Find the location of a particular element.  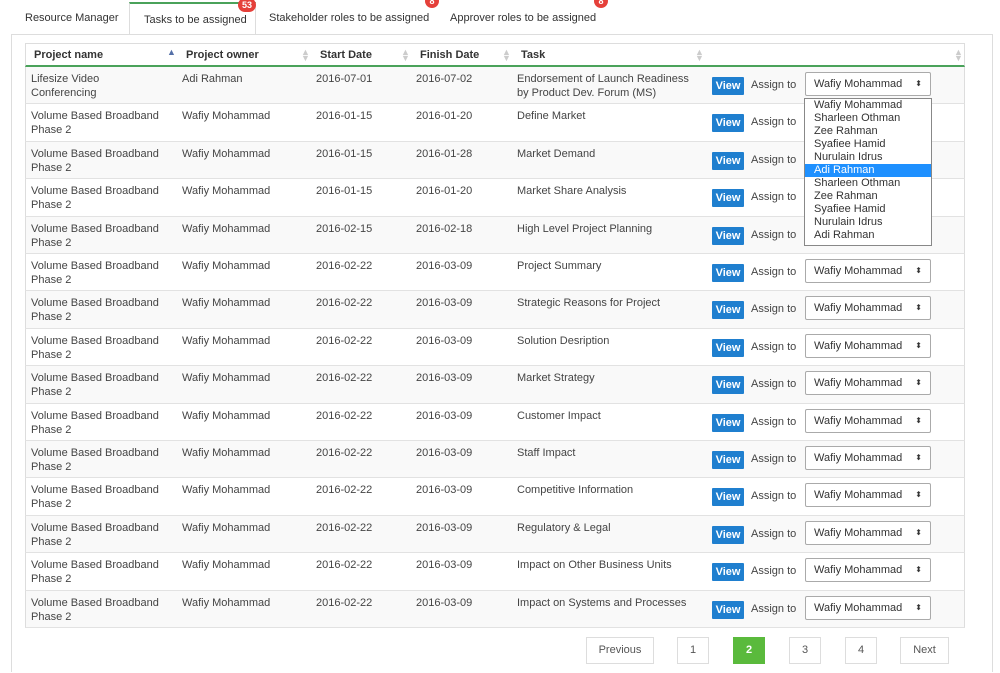

header-start-date: Start Date is located at coordinates (346, 55).